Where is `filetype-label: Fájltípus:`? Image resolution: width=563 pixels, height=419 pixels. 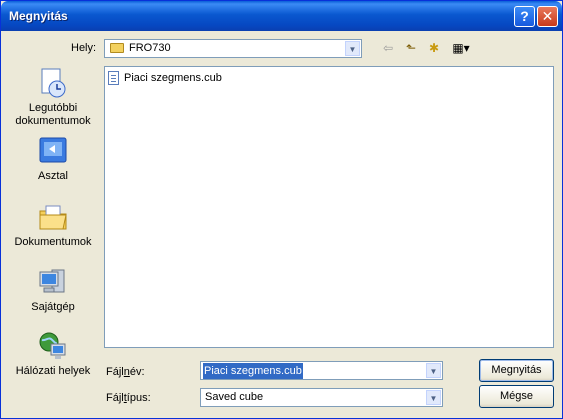
filetype-label: Fájltípus: is located at coordinates (128, 398).